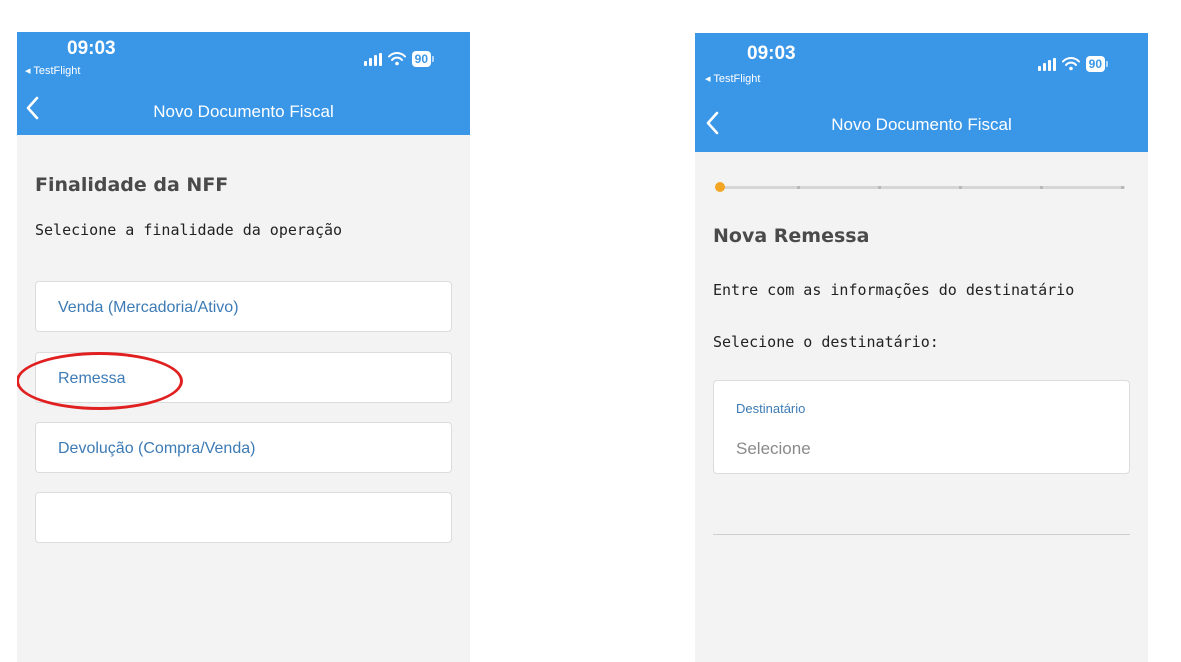 The width and height of the screenshot is (1181, 662). Describe the element at coordinates (920, 187) in the screenshot. I see `step-progress-bar` at that location.